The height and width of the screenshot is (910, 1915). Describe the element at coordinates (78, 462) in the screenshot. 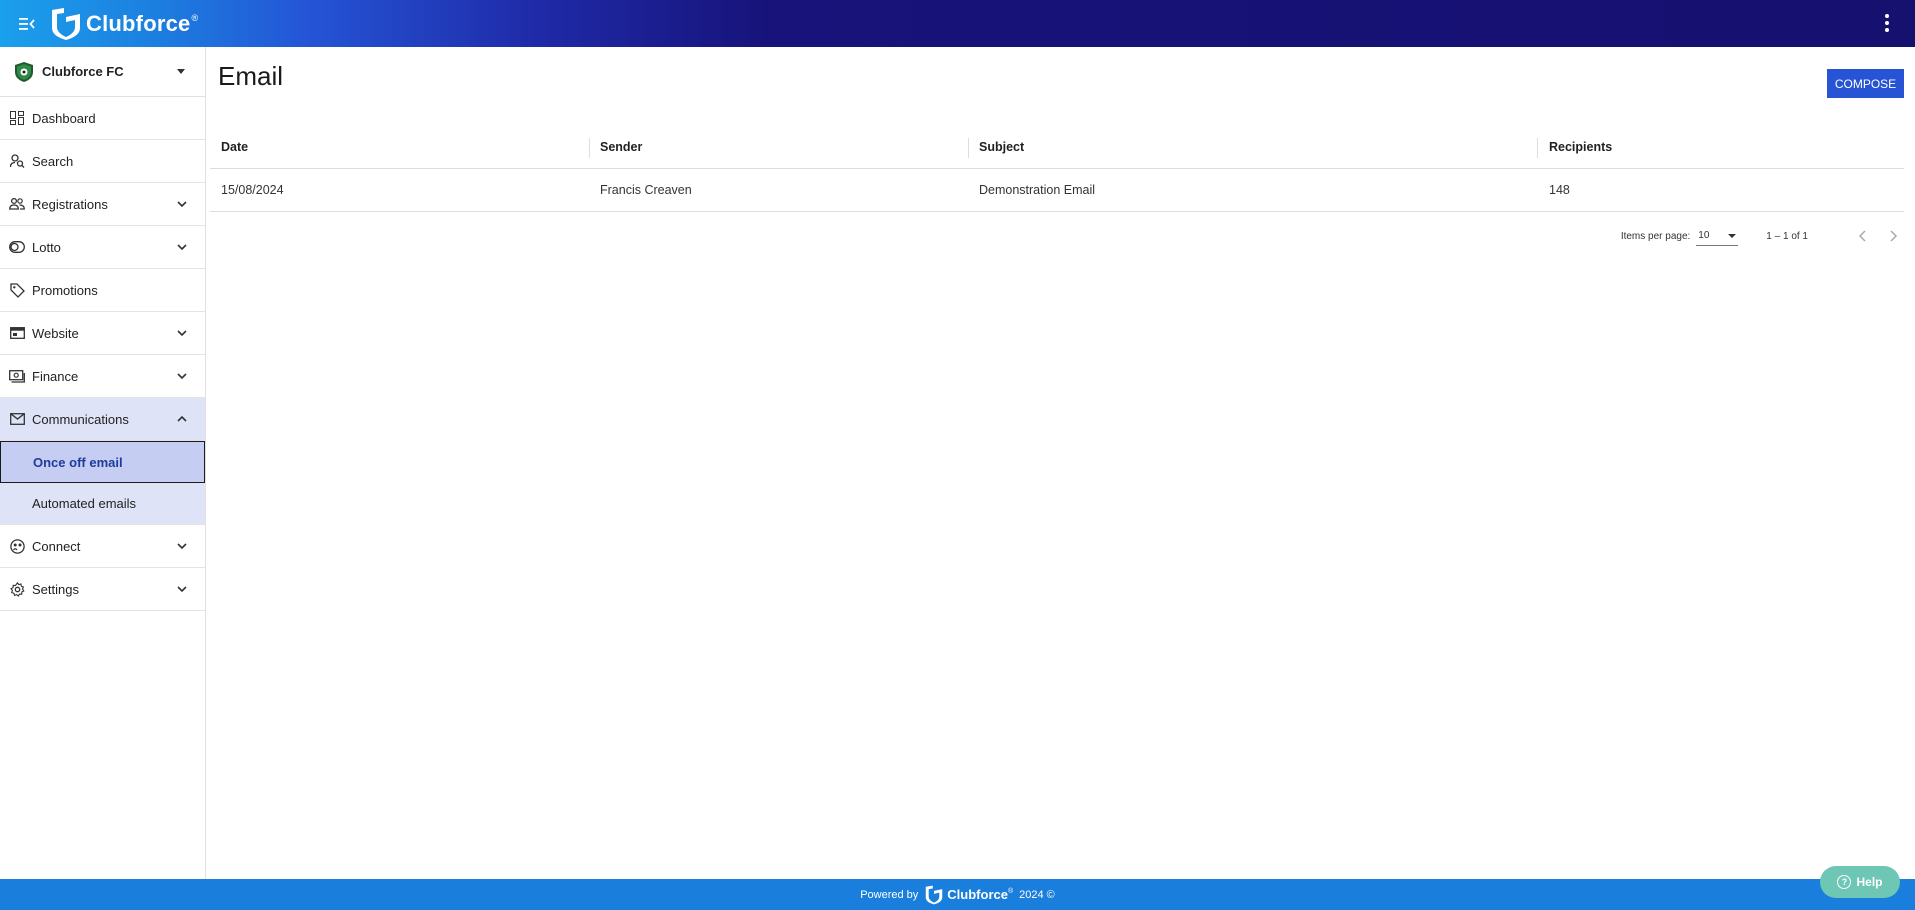

I see `sidebar-subitem-label: Once off email` at that location.